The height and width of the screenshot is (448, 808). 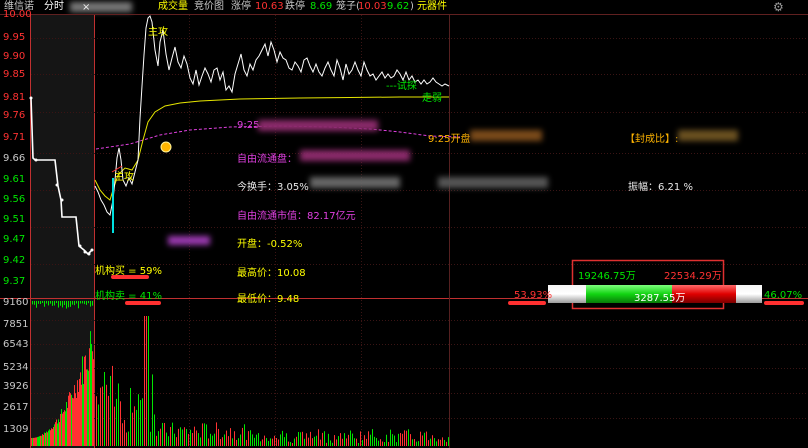 I want to click on volume-tick: 7851, so click(x=16, y=324).